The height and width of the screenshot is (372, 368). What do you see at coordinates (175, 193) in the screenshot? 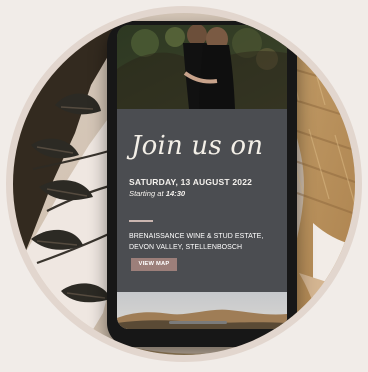
I see `event-time: 14:30` at bounding box center [175, 193].